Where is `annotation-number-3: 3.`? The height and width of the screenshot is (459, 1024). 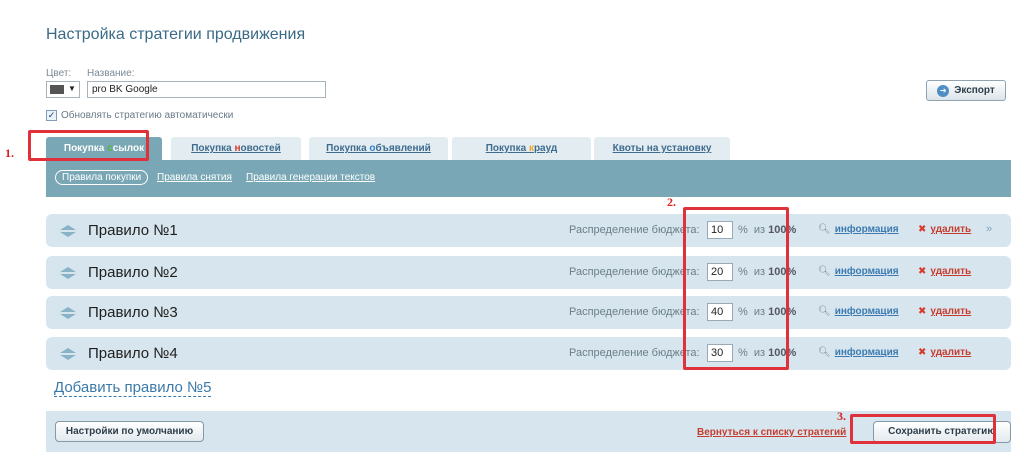 annotation-number-3: 3. is located at coordinates (841, 416).